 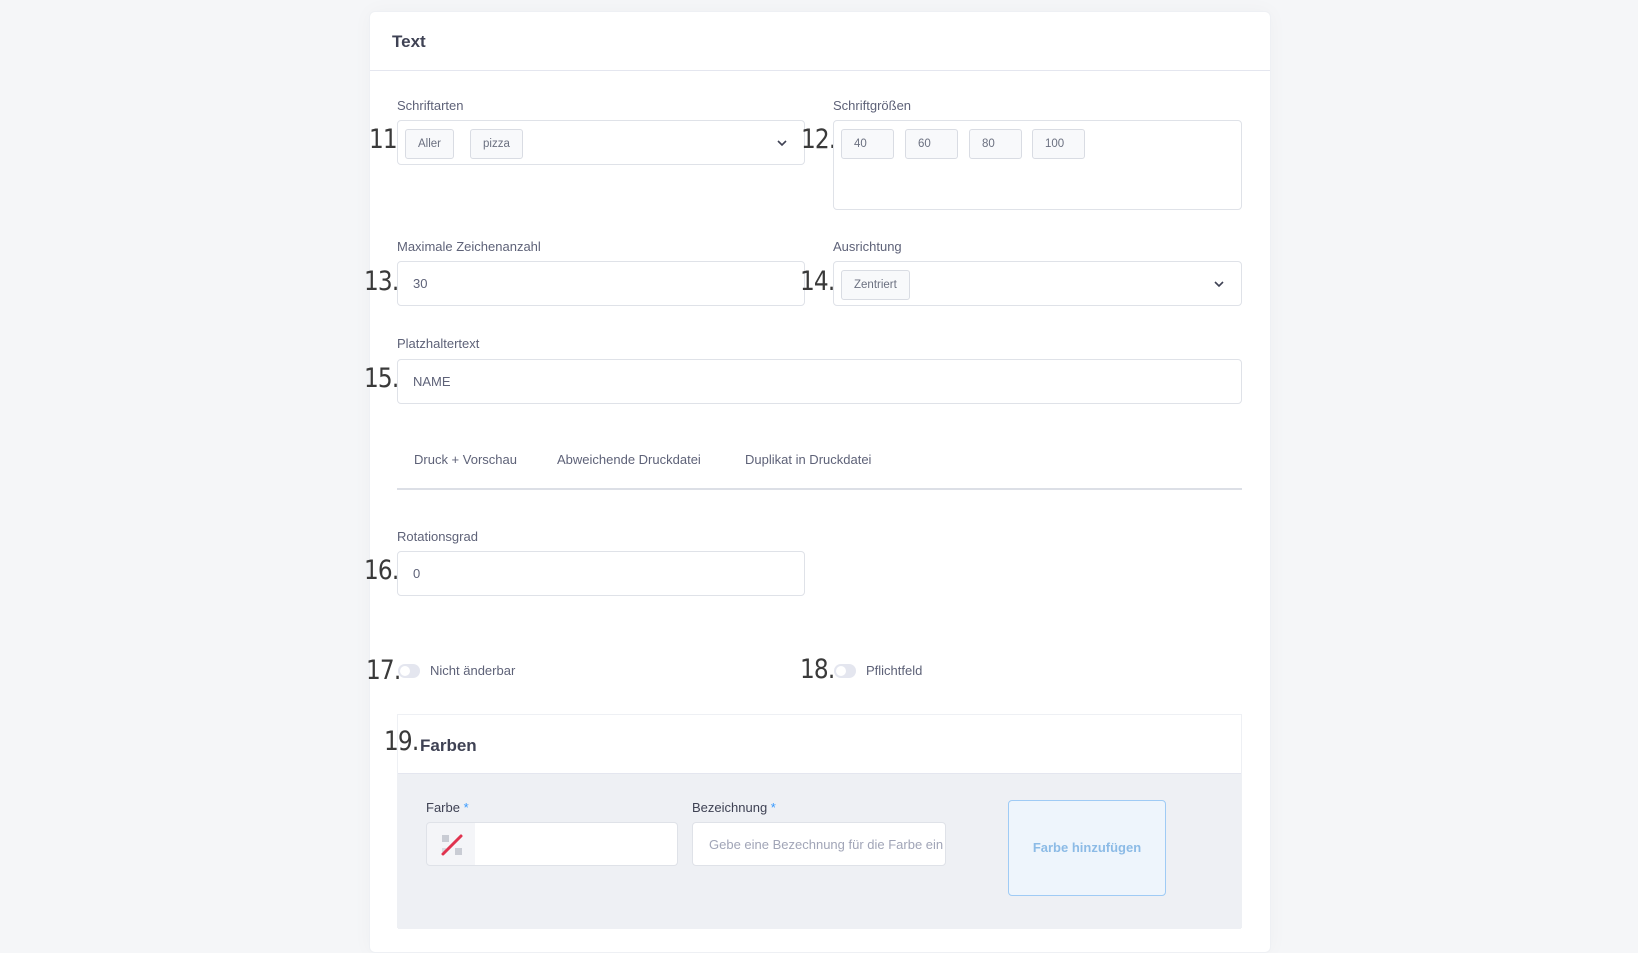 I want to click on annotation-number-13: 13., so click(x=381, y=281).